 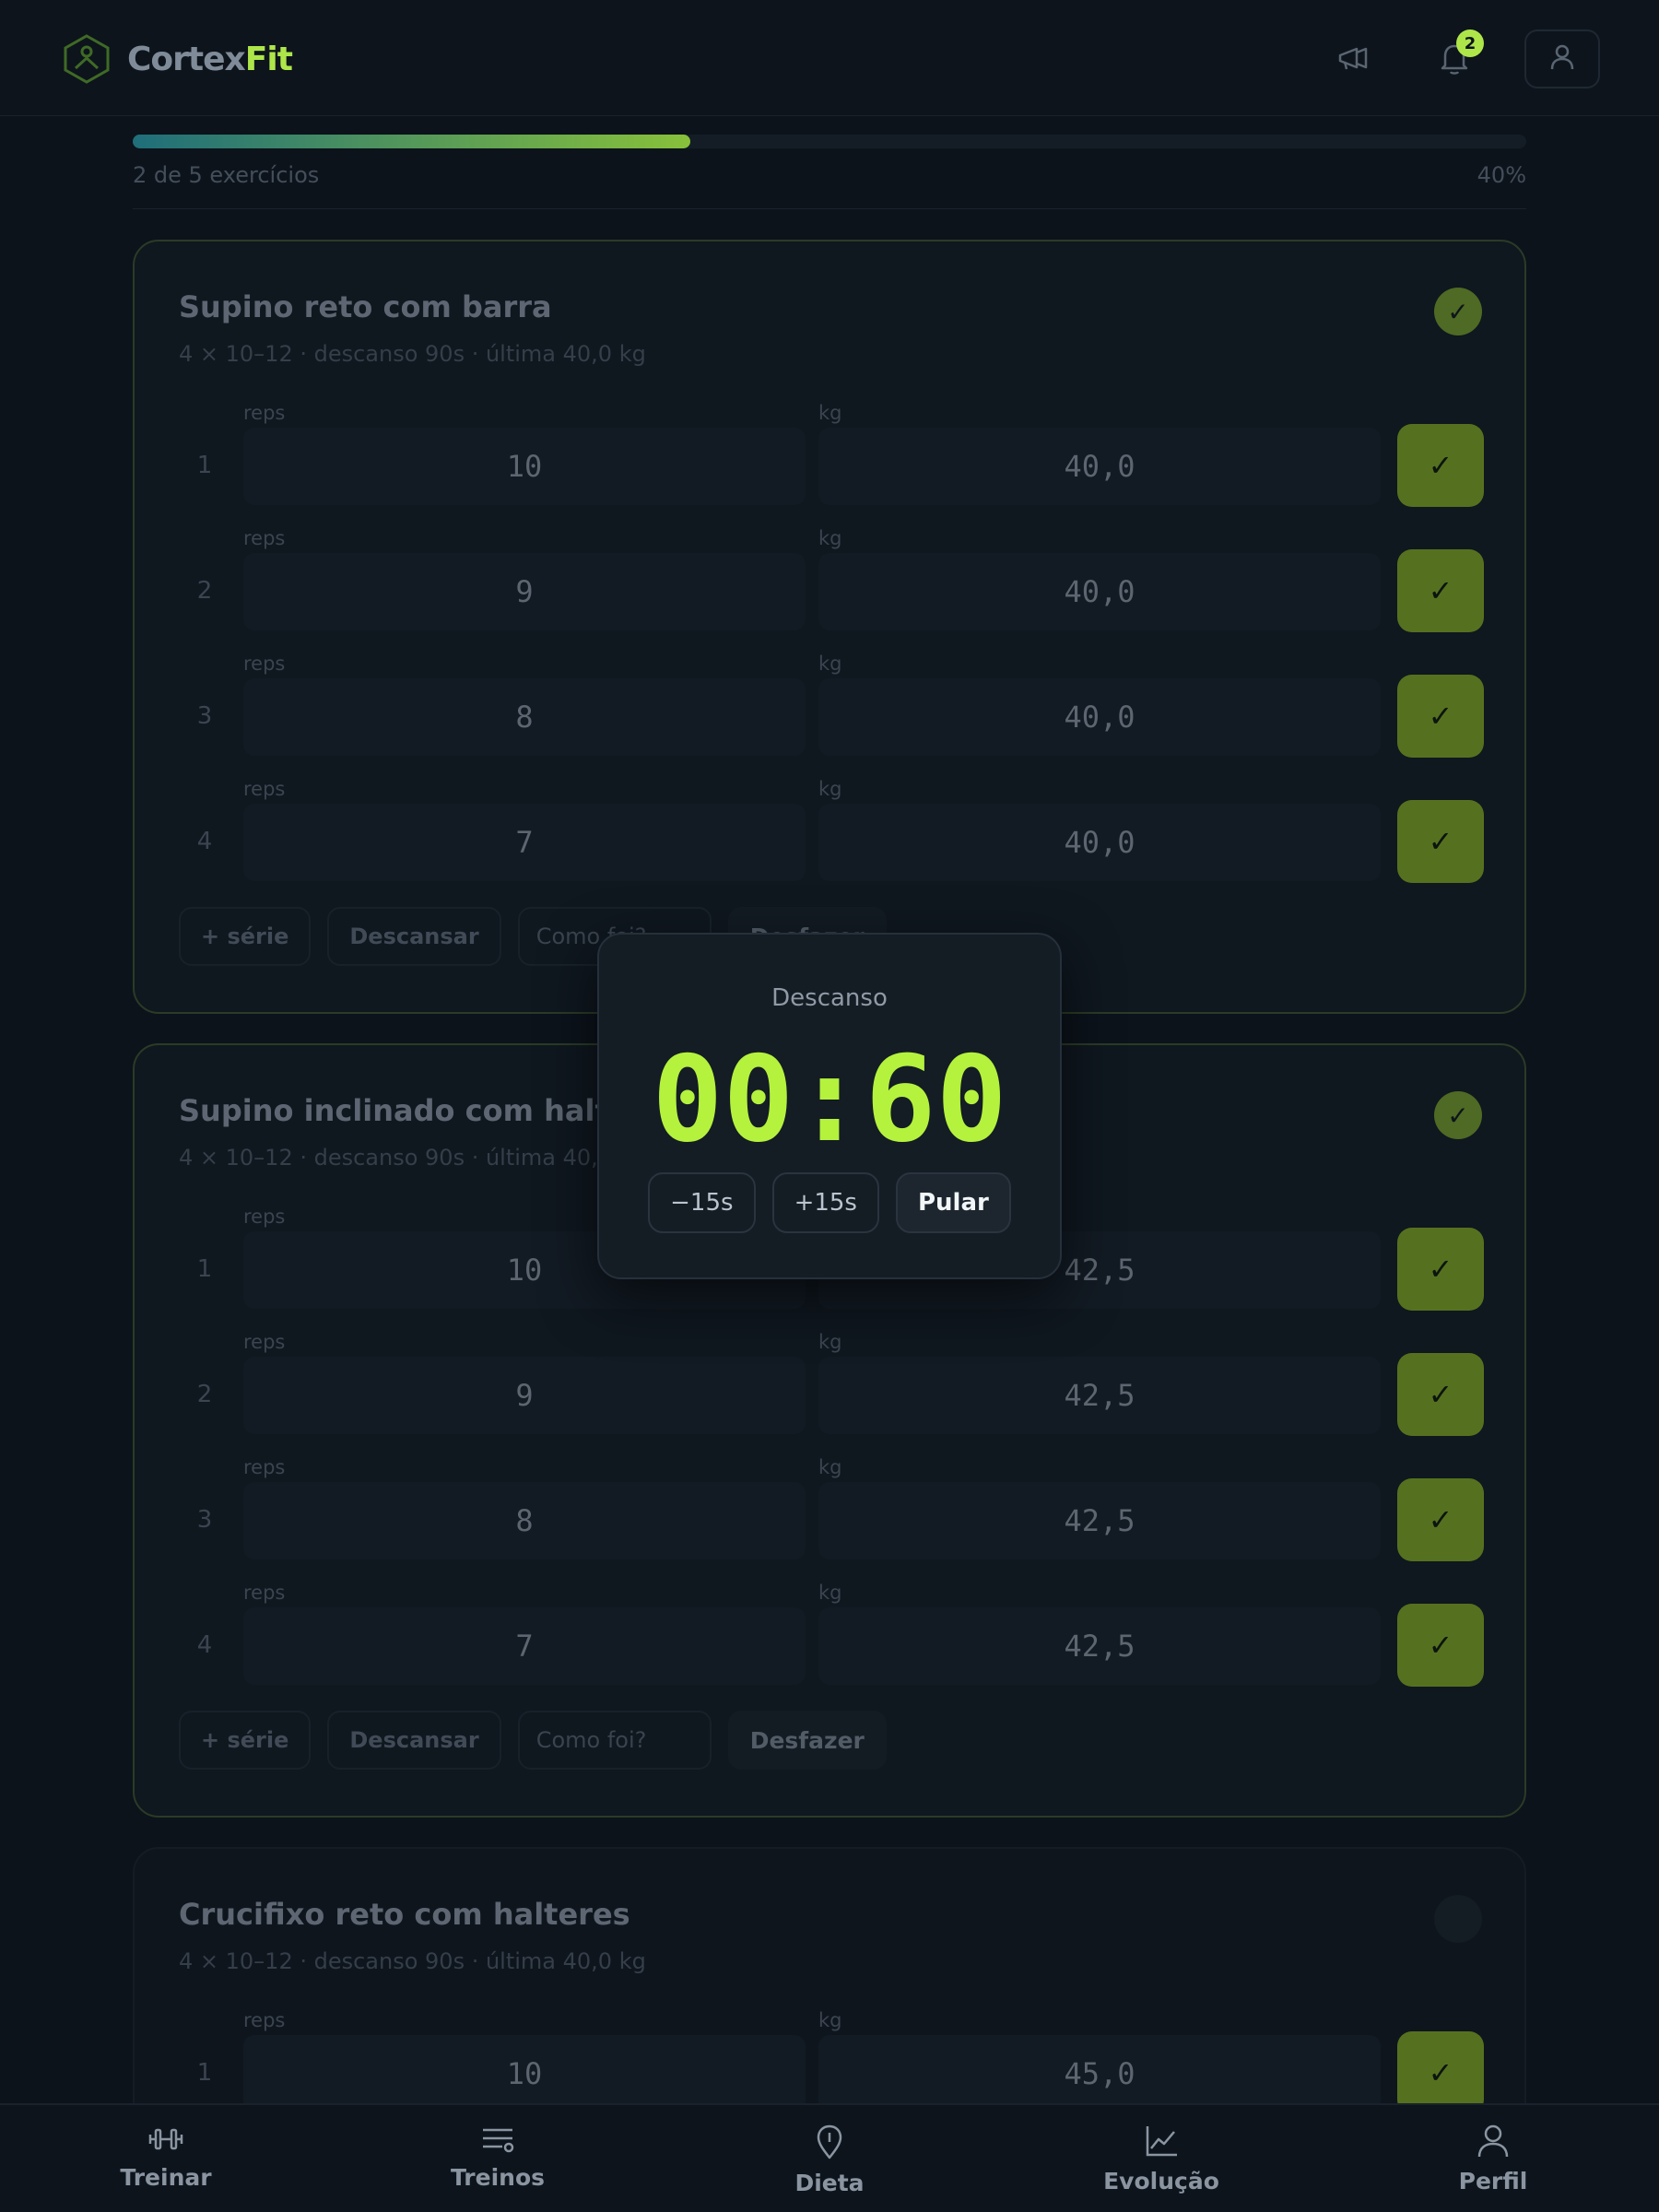 I want to click on progress-fill, so click(x=411, y=141).